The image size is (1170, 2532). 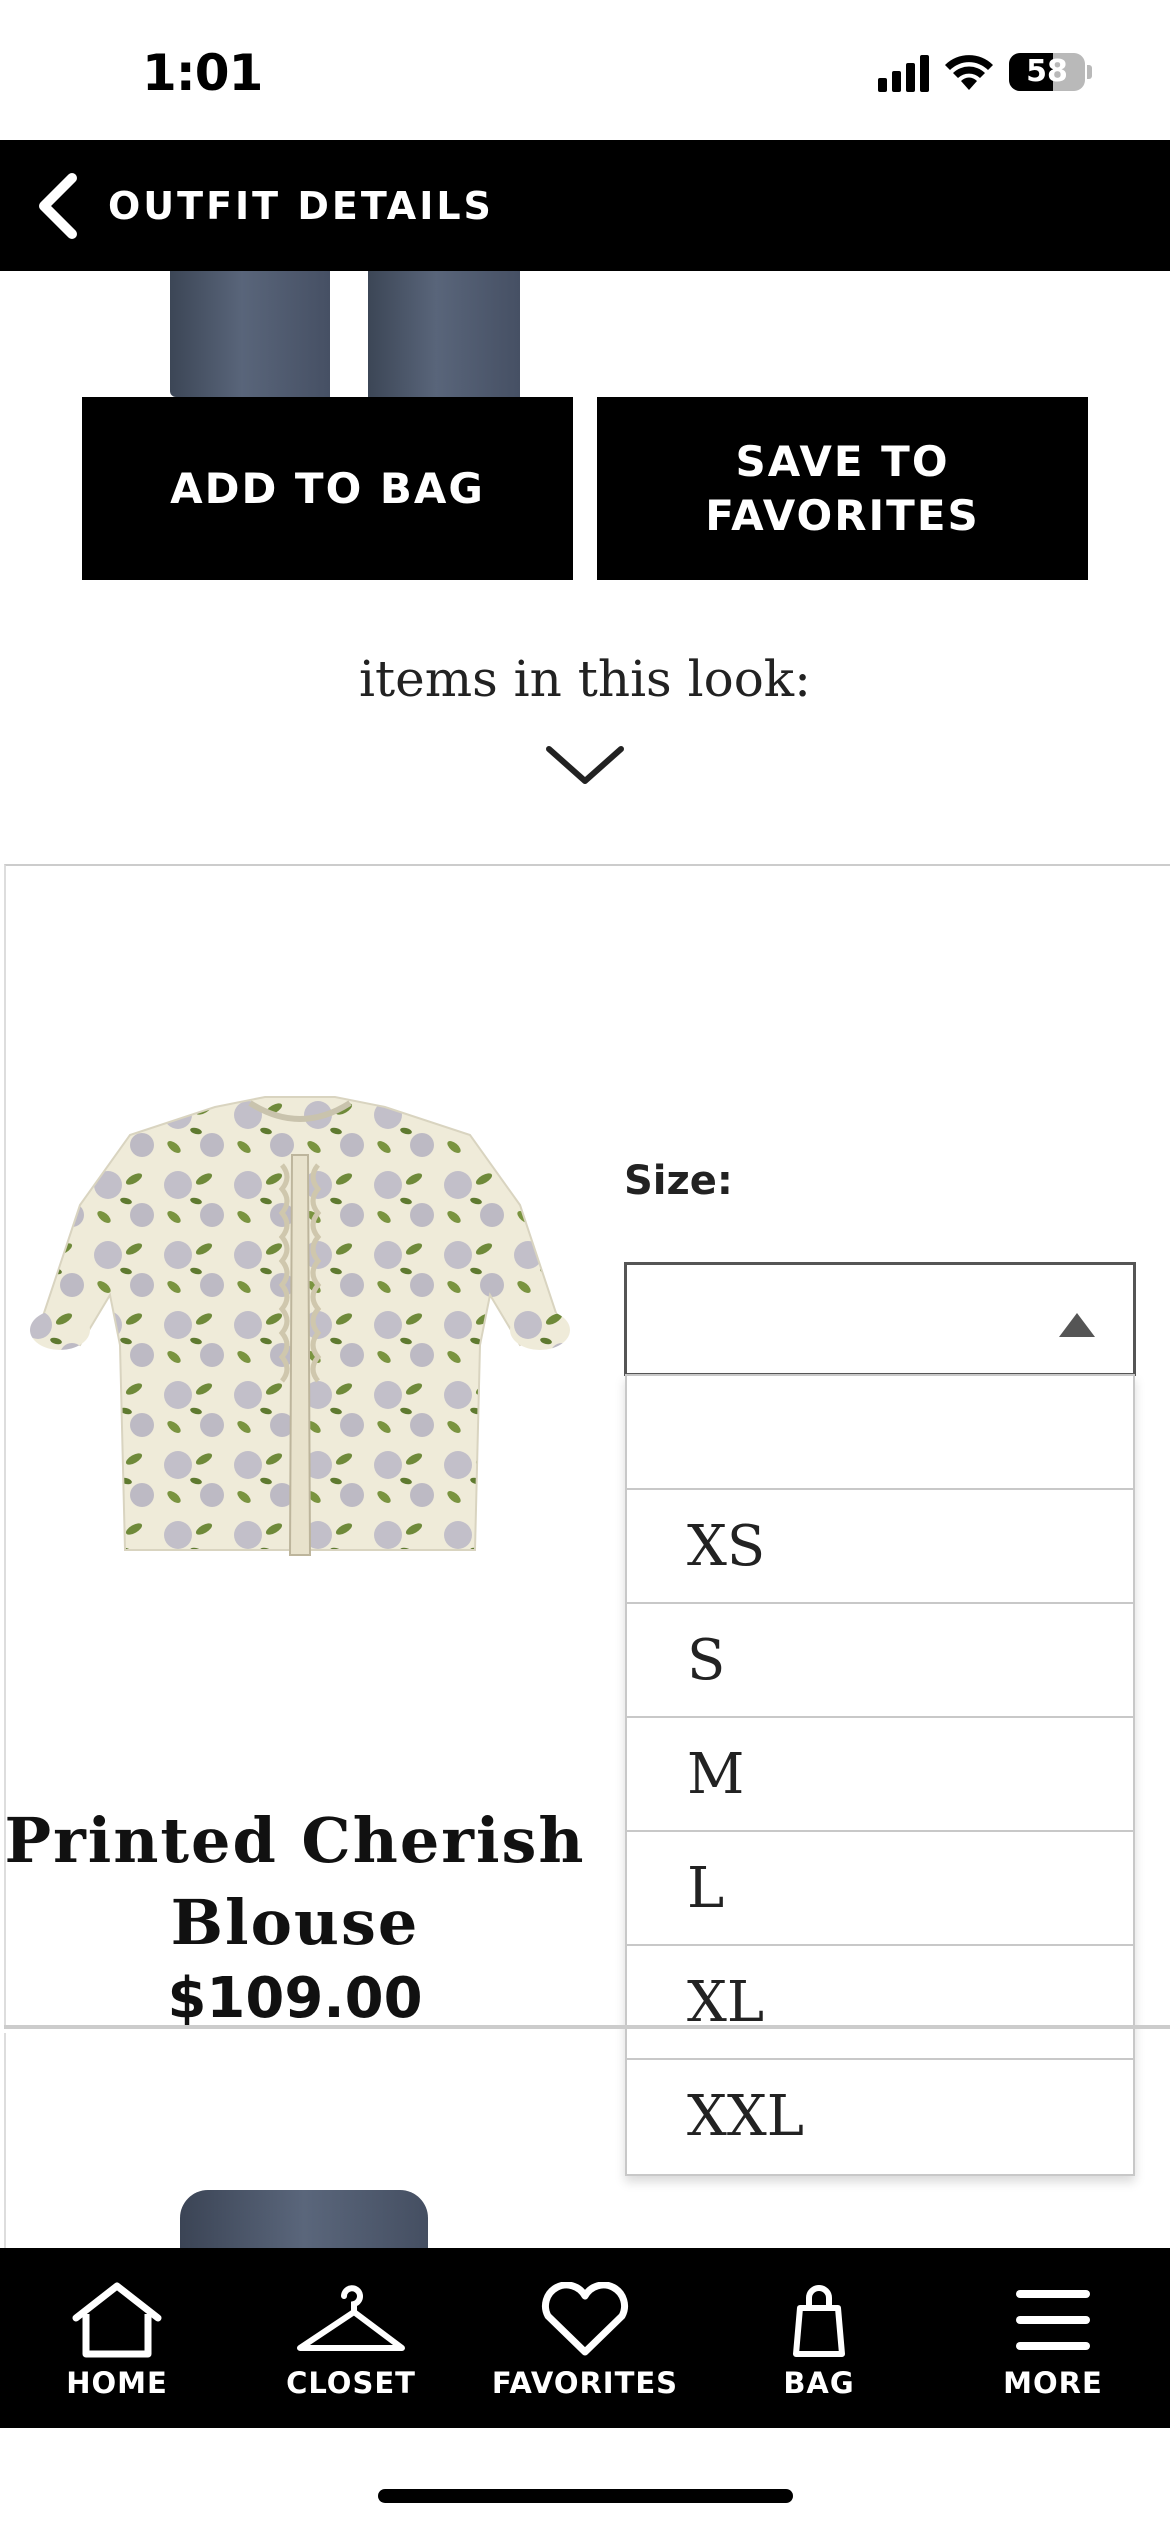 What do you see at coordinates (1053, 2383) in the screenshot?
I see `tab-label: MORE` at bounding box center [1053, 2383].